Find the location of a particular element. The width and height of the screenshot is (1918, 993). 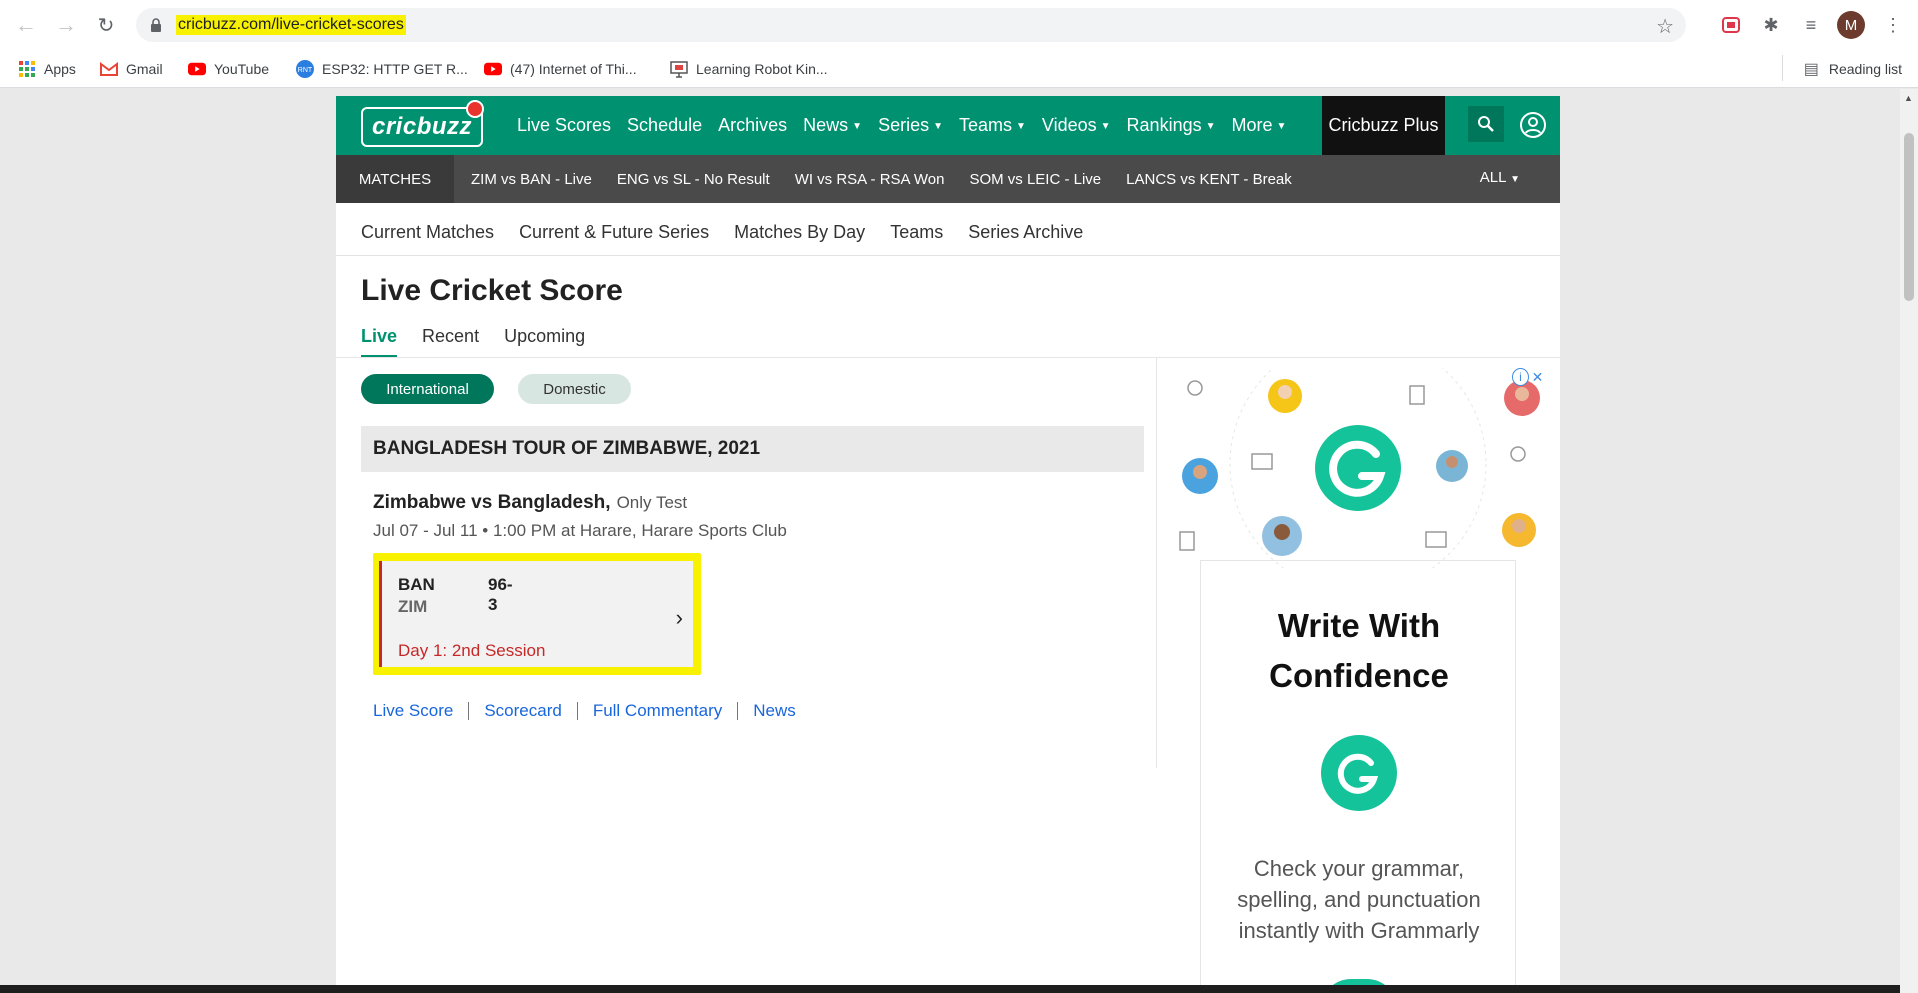

nav-teams: Teams ▼ is located at coordinates (992, 125).